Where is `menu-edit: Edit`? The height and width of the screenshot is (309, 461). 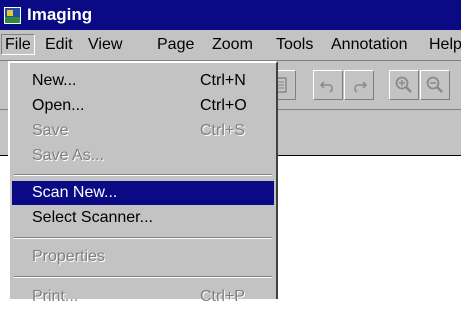 menu-edit: Edit is located at coordinates (59, 45).